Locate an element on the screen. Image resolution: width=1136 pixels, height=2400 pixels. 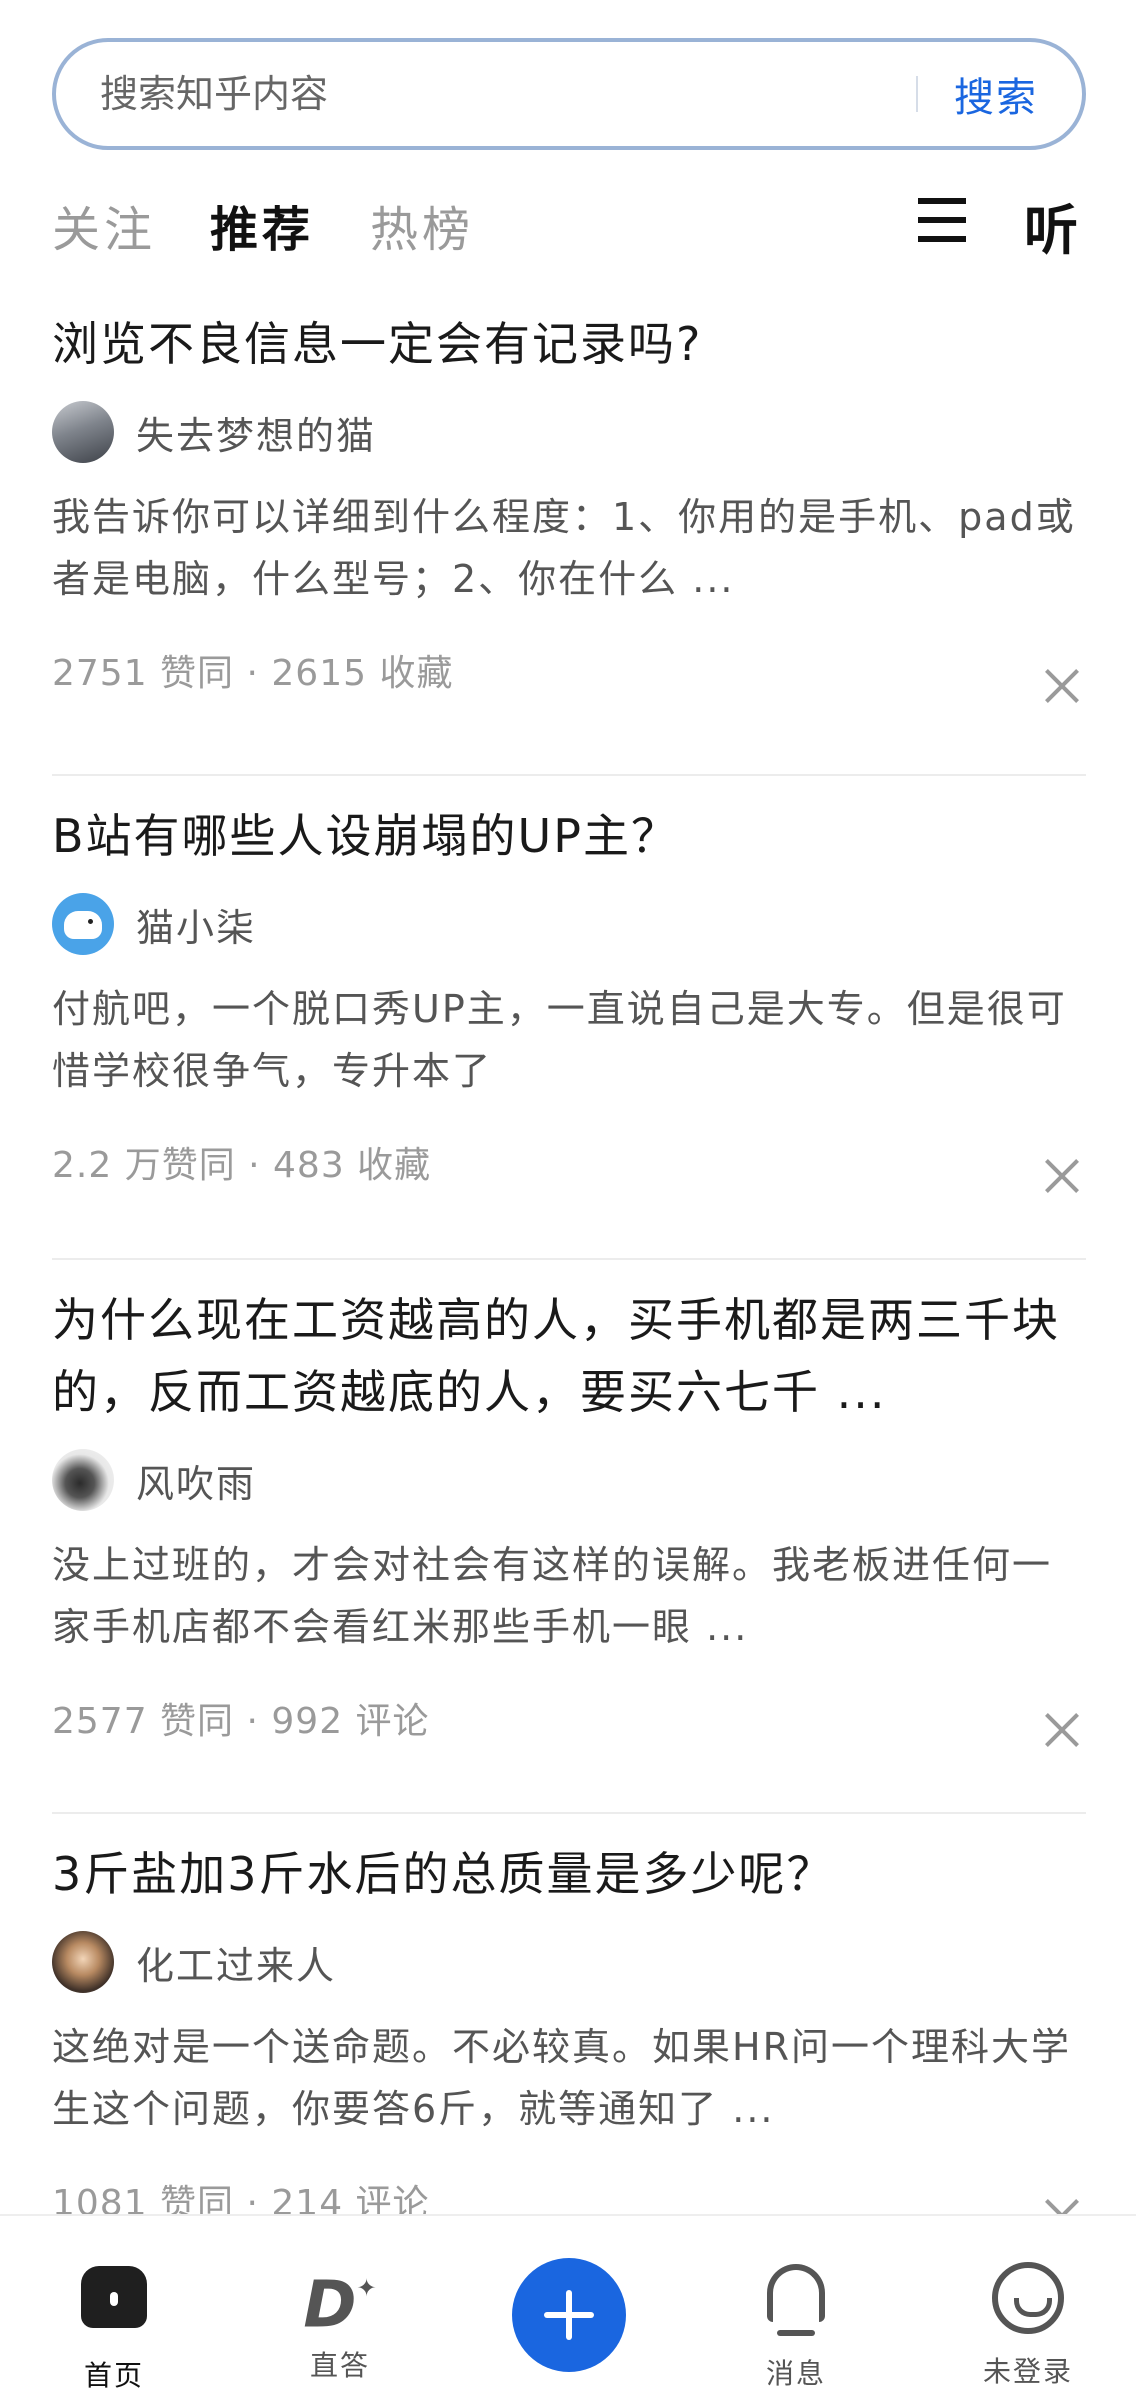
author-name: 猫小柒 is located at coordinates (196, 924).